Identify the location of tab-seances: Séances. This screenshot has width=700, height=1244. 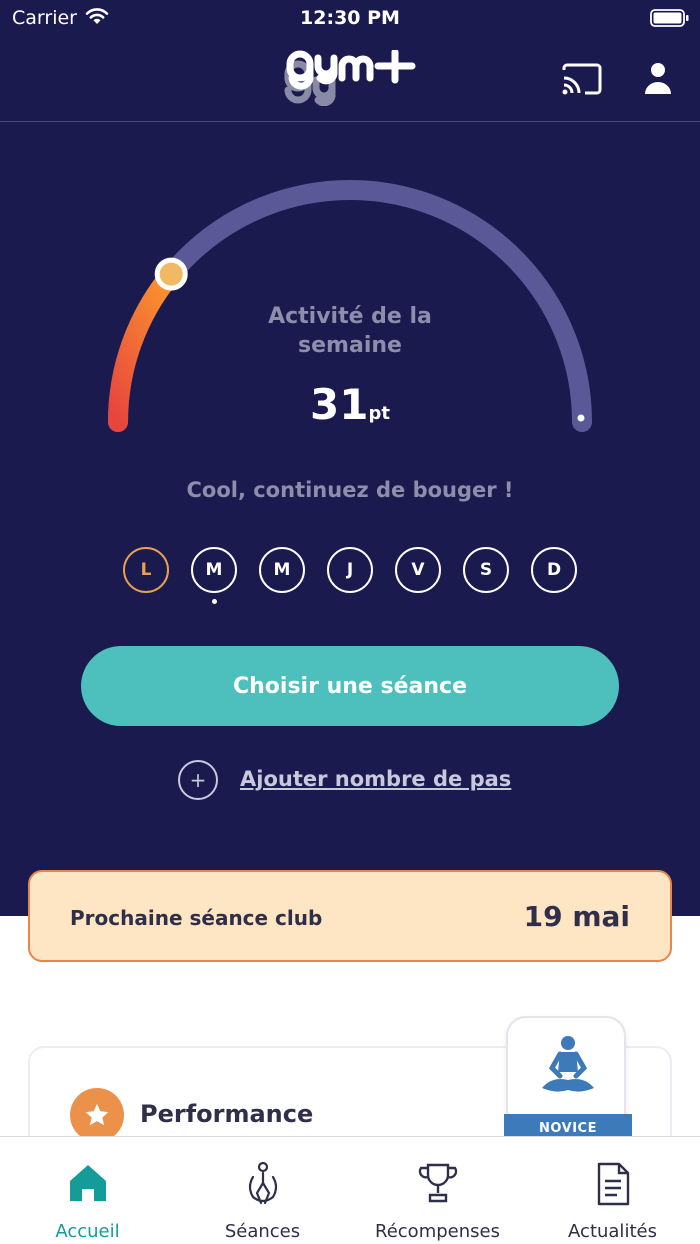
(262, 1190).